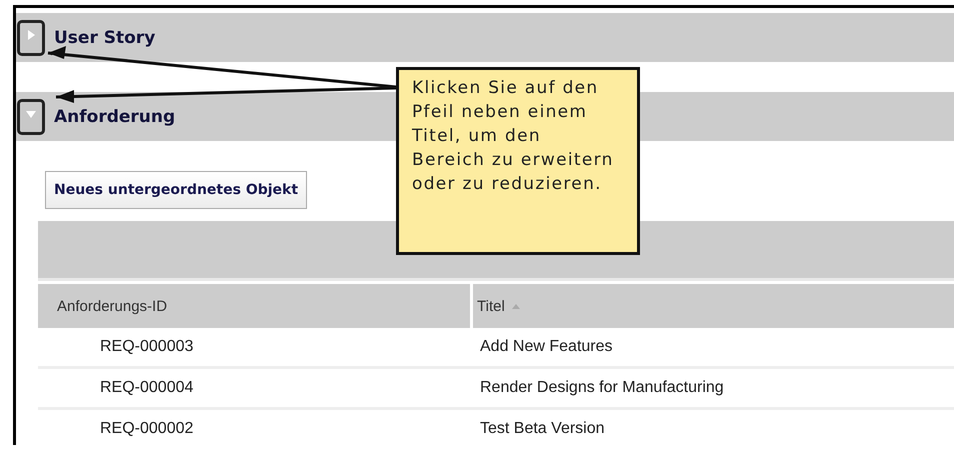 The height and width of the screenshot is (453, 954). I want to click on table-cell: REQ-000002, so click(255, 427).